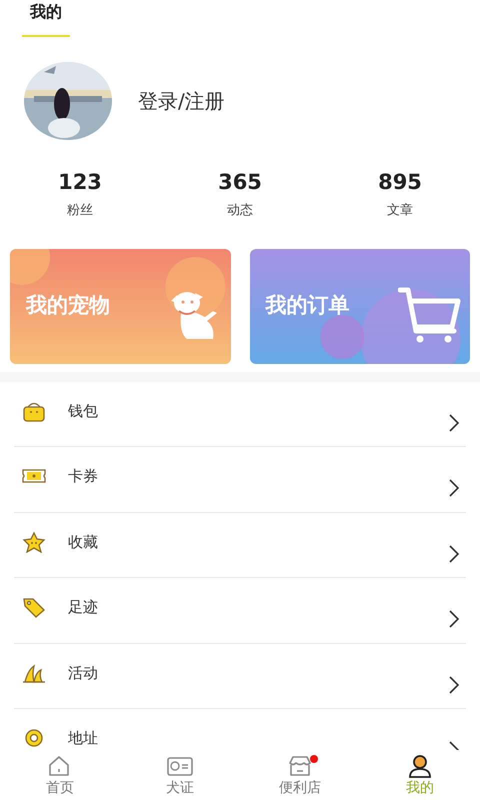  Describe the element at coordinates (34, 607) in the screenshot. I see `tag-icon` at that location.